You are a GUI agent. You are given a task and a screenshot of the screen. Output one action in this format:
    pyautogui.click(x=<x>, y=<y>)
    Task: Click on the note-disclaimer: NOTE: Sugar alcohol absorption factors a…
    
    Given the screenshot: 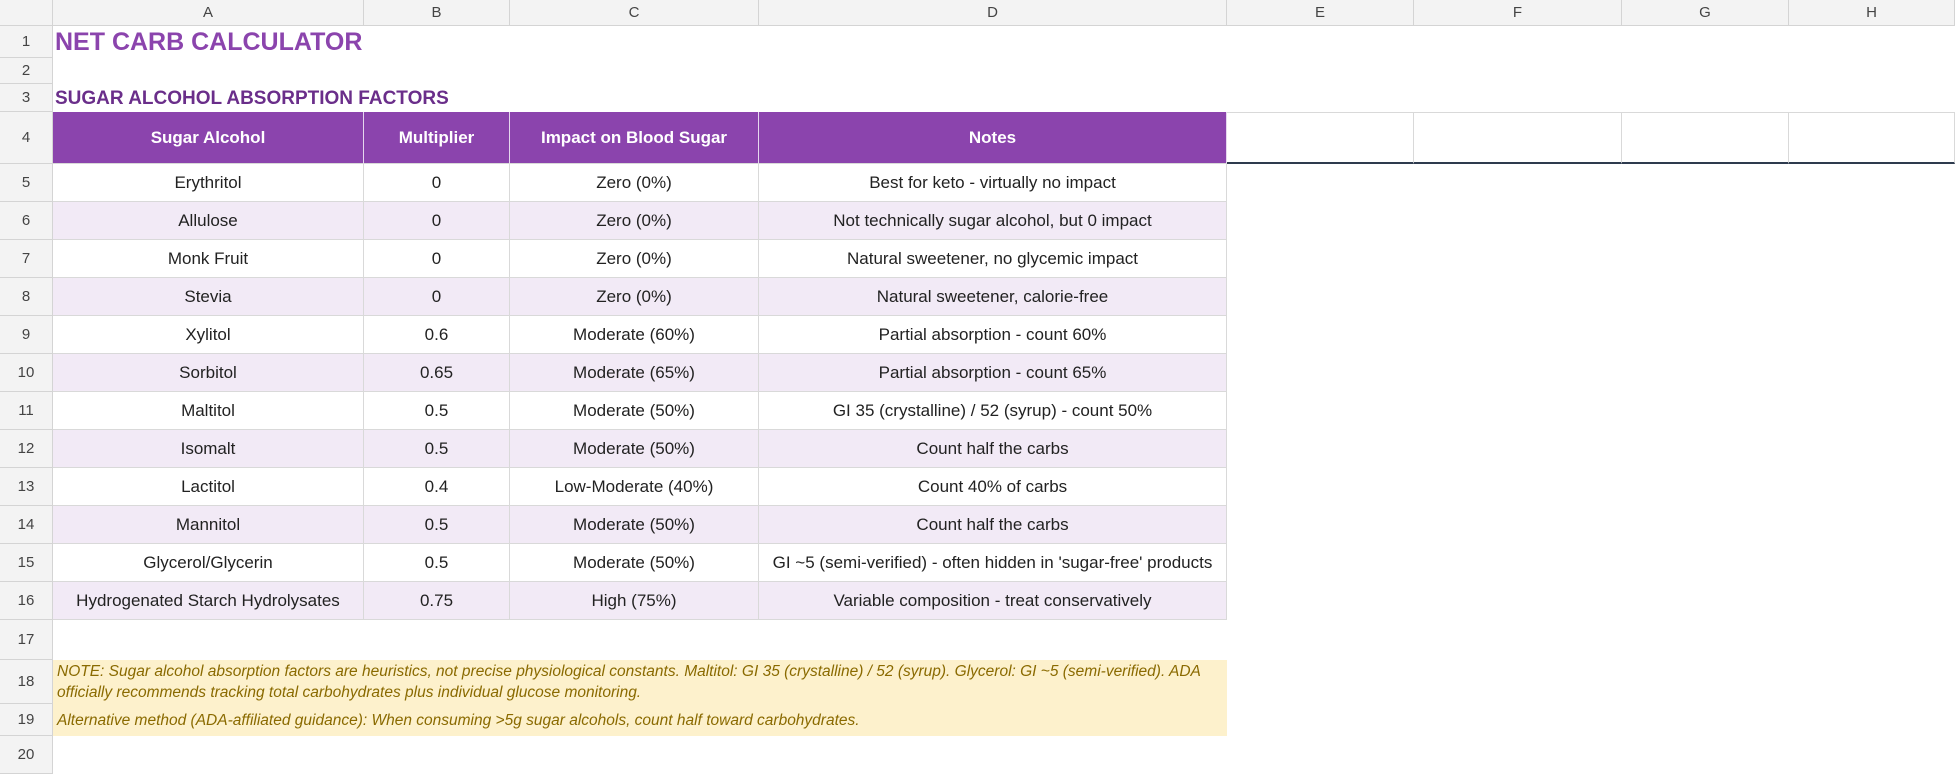 What is the action you would take?
    pyautogui.click(x=640, y=682)
    